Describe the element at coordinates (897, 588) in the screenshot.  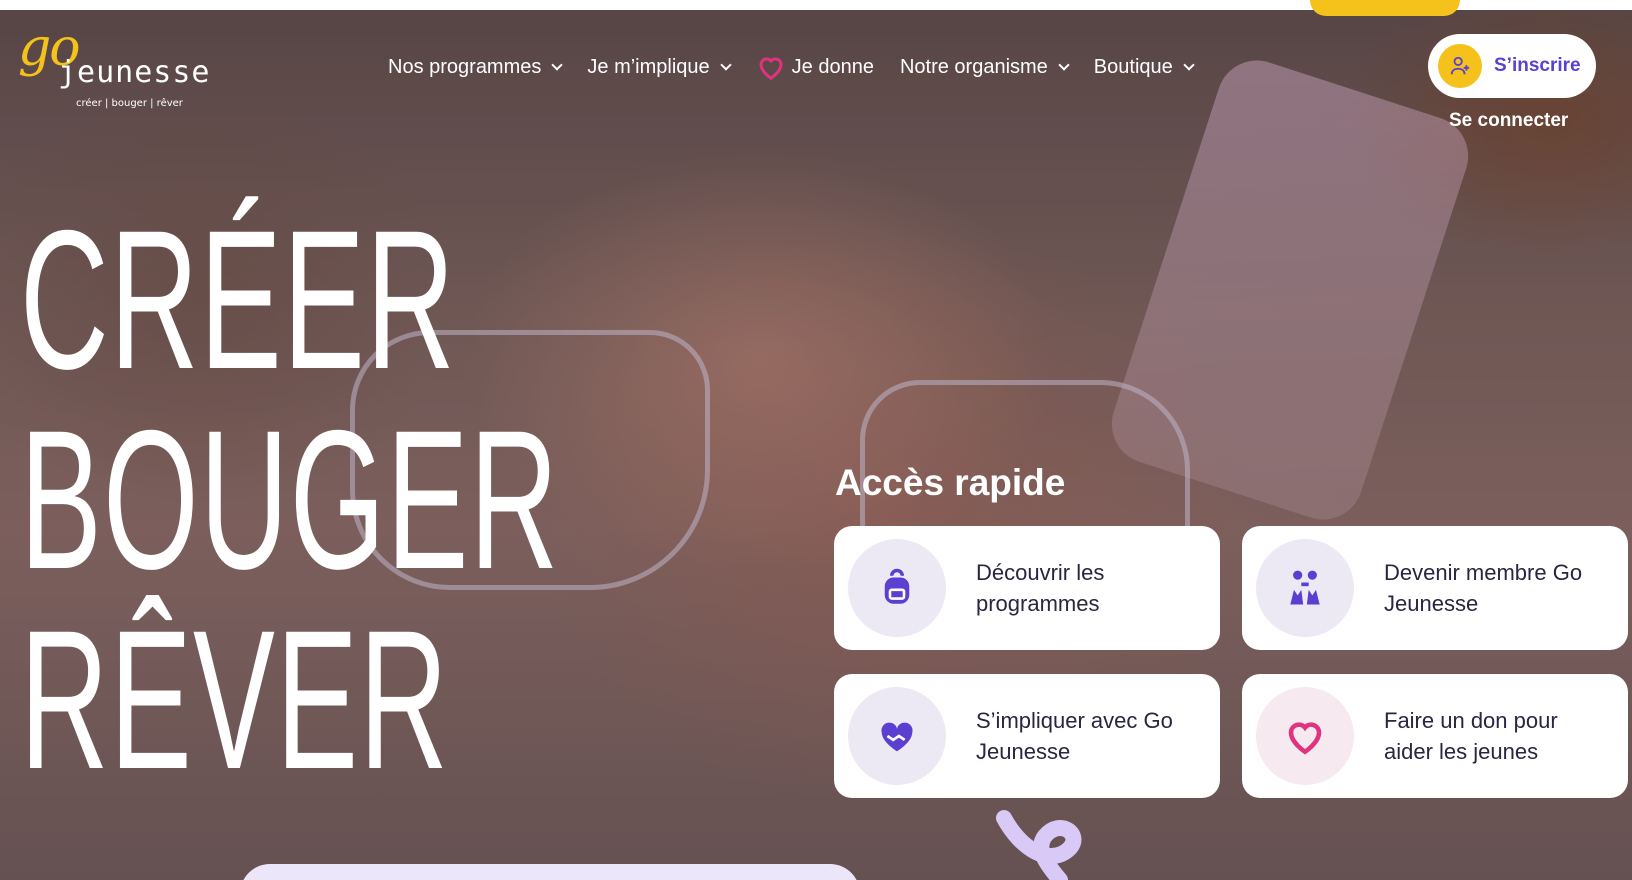
I see `backpack-icon` at that location.